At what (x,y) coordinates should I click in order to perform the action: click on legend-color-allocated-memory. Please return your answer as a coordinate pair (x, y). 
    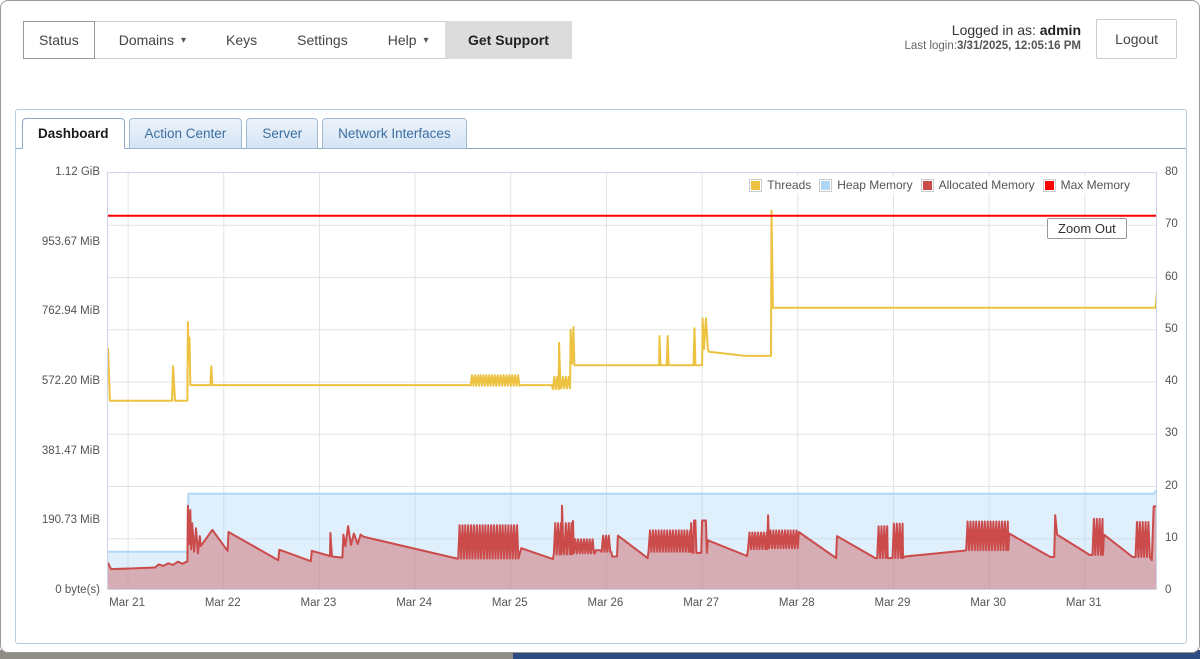
    Looking at the image, I should click on (927, 185).